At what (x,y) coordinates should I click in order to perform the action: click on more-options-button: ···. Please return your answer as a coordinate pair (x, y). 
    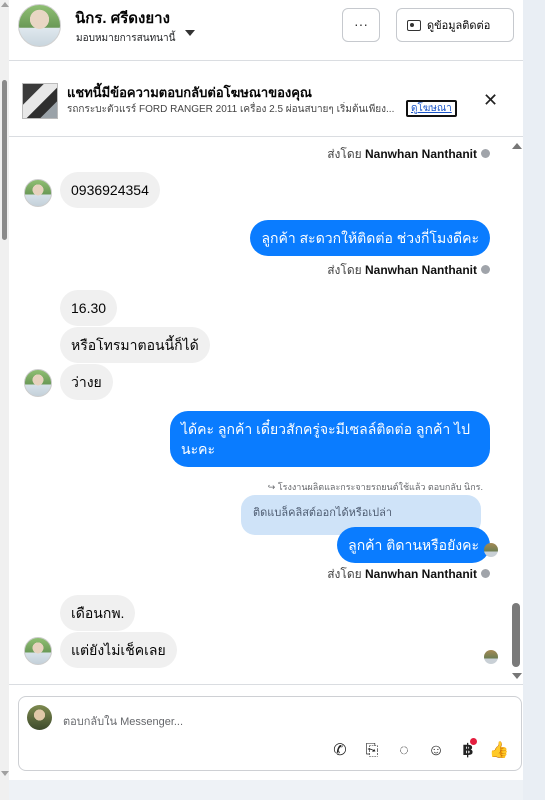
    Looking at the image, I should click on (361, 25).